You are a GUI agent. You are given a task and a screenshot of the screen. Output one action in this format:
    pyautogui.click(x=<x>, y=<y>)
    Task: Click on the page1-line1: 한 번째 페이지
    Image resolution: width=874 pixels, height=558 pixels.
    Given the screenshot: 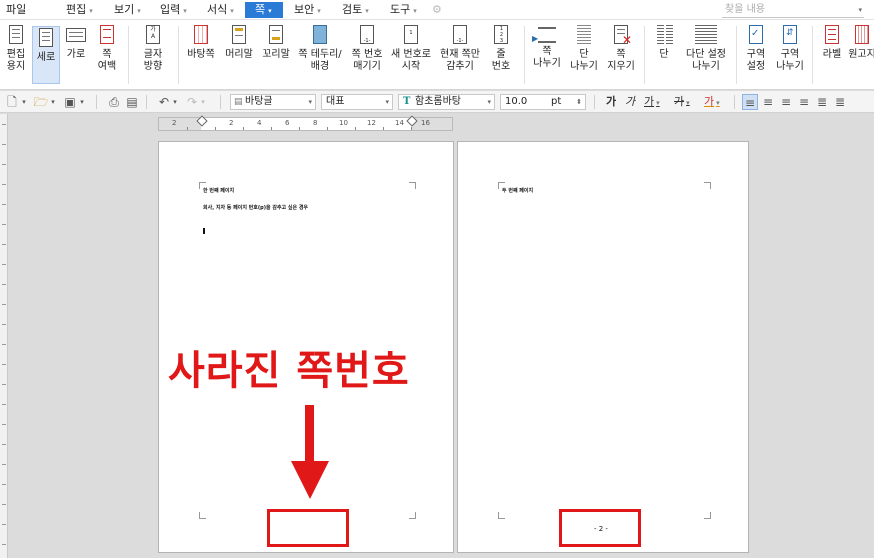 What is the action you would take?
    pyautogui.click(x=218, y=191)
    